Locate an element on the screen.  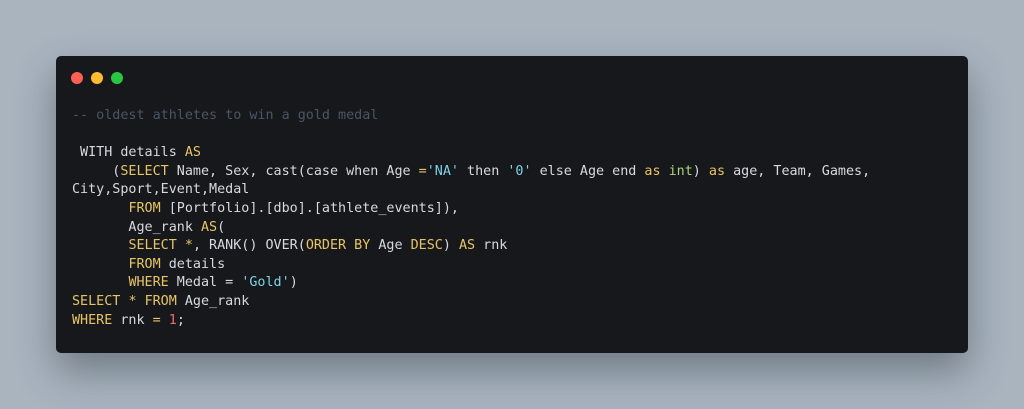
code-line: FROM details is located at coordinates (471, 265).